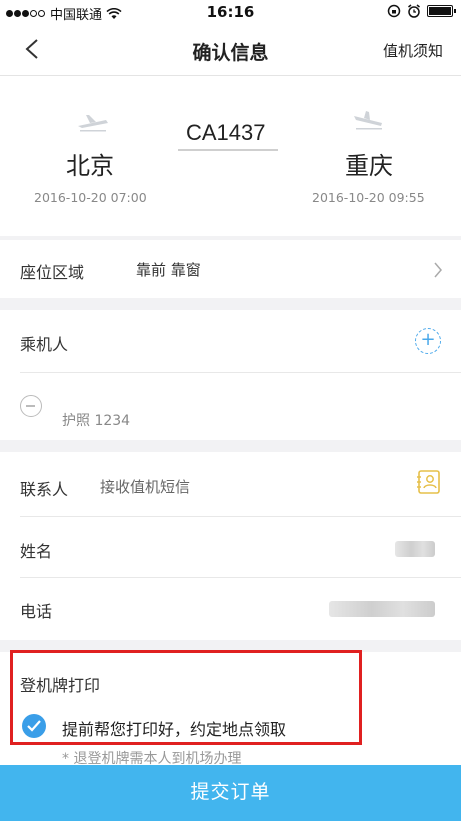 The height and width of the screenshot is (821, 461). I want to click on name-label: 姓名, so click(36, 551).